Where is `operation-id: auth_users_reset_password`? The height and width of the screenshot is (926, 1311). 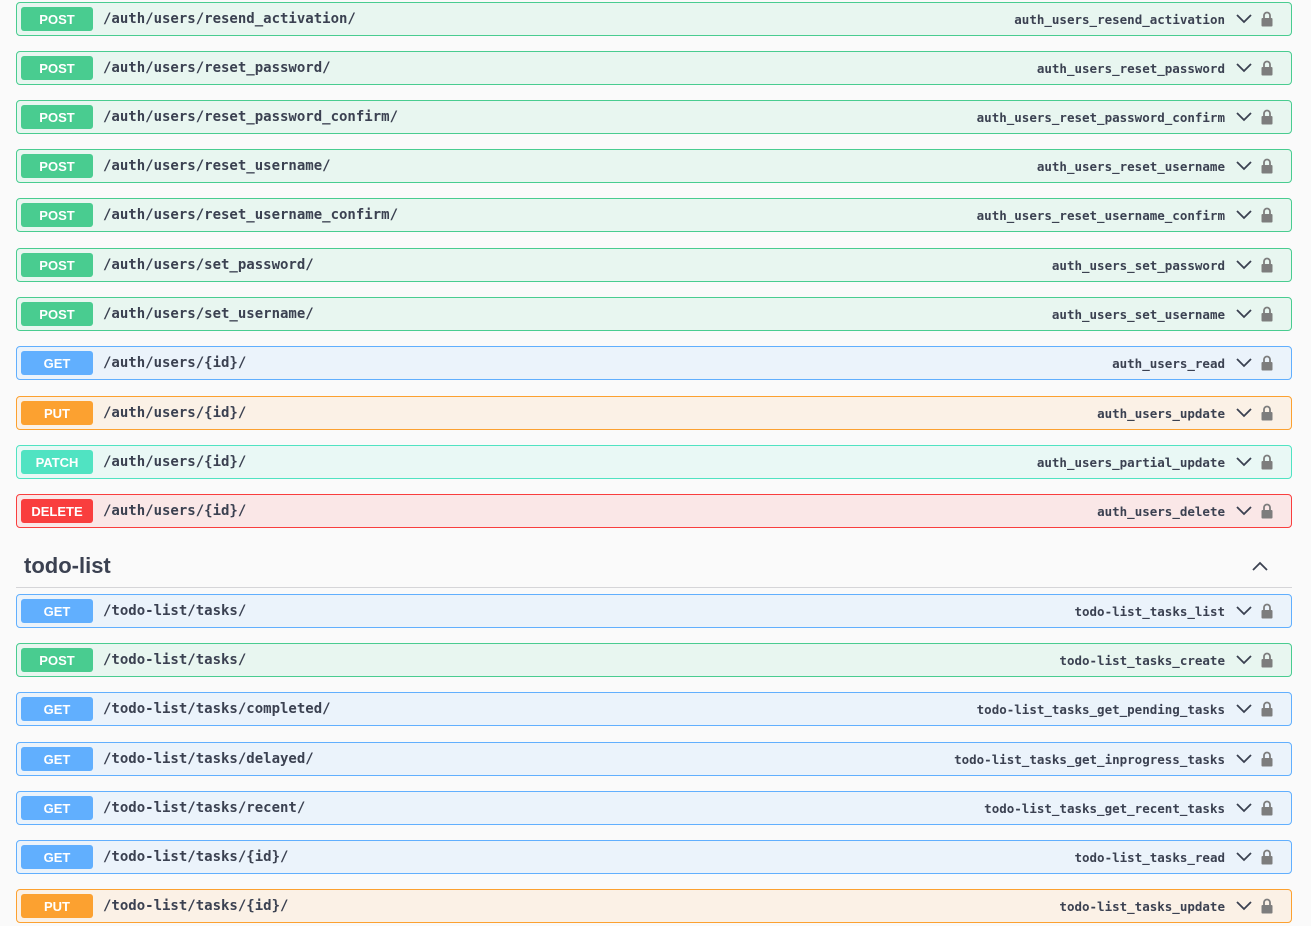
operation-id: auth_users_reset_password is located at coordinates (1130, 68).